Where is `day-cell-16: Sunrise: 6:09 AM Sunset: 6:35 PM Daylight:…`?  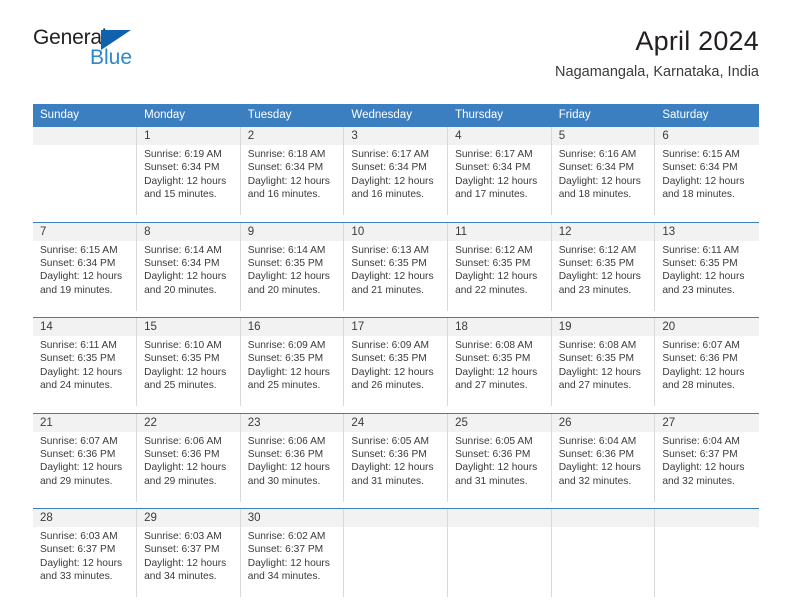
day-cell-16: Sunrise: 6:09 AM Sunset: 6:35 PM Daylight:… is located at coordinates (292, 371).